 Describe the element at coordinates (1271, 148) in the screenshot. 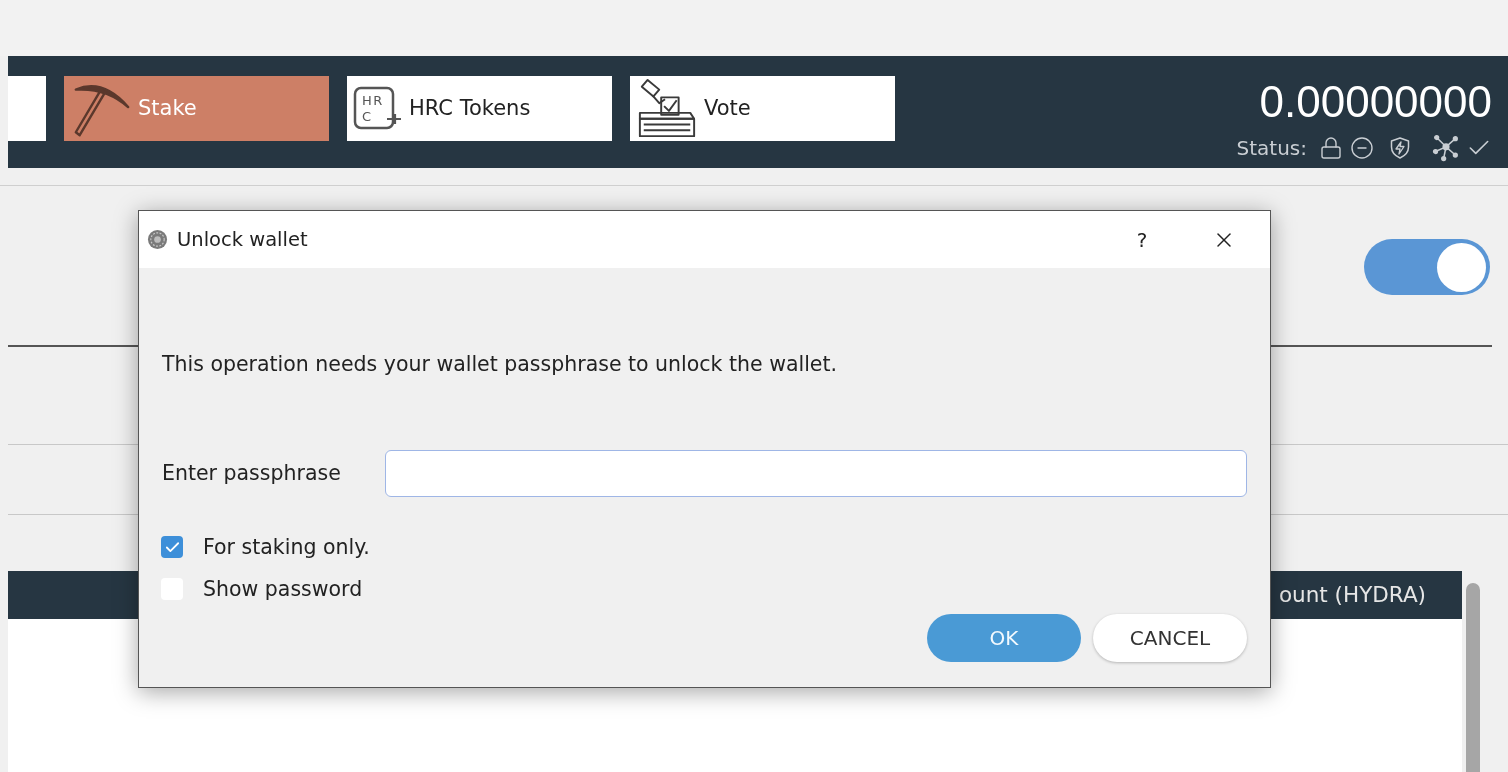

I see `status-label: Status:` at that location.